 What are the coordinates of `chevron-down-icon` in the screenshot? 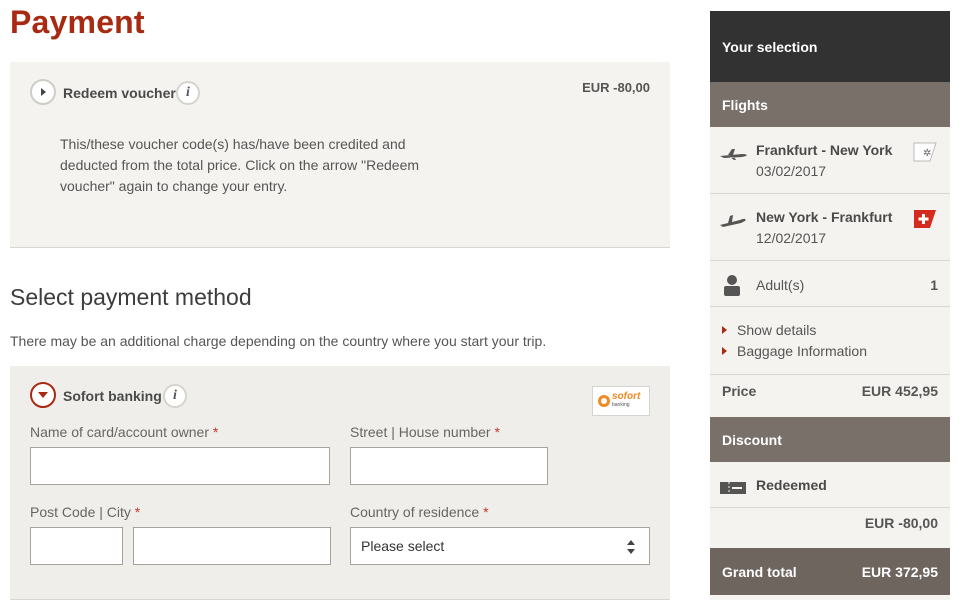 It's located at (43, 395).